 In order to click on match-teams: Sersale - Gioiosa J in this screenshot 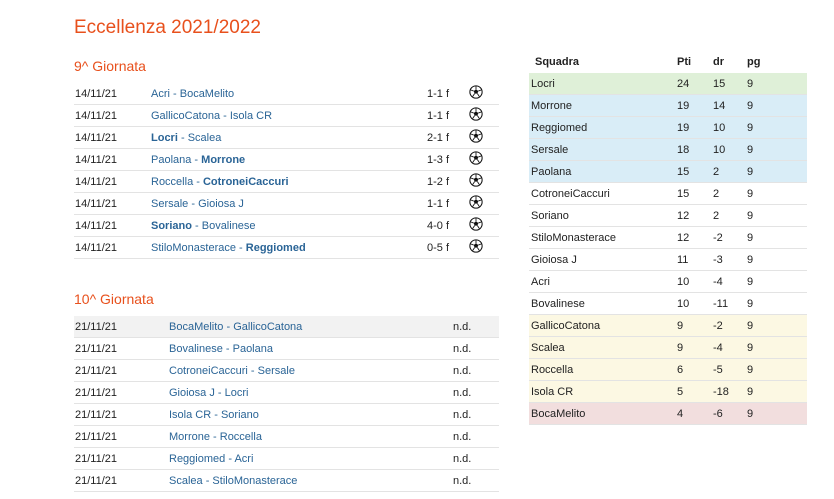, I will do `click(289, 203)`.